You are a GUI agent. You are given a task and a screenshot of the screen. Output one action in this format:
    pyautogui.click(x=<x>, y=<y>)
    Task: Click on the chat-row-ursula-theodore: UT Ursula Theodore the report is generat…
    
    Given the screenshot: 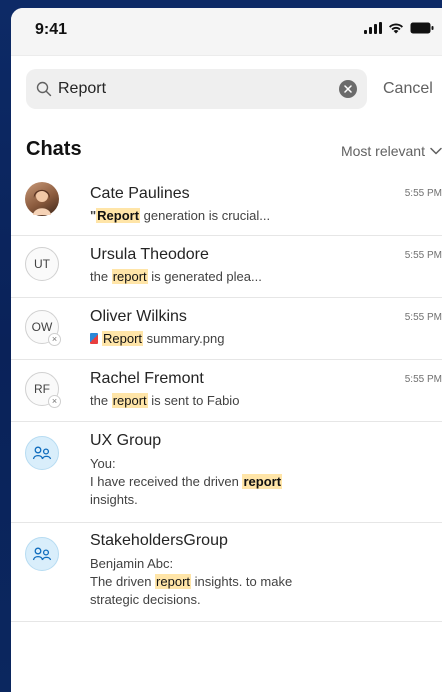 What is the action you would take?
    pyautogui.click(x=226, y=267)
    